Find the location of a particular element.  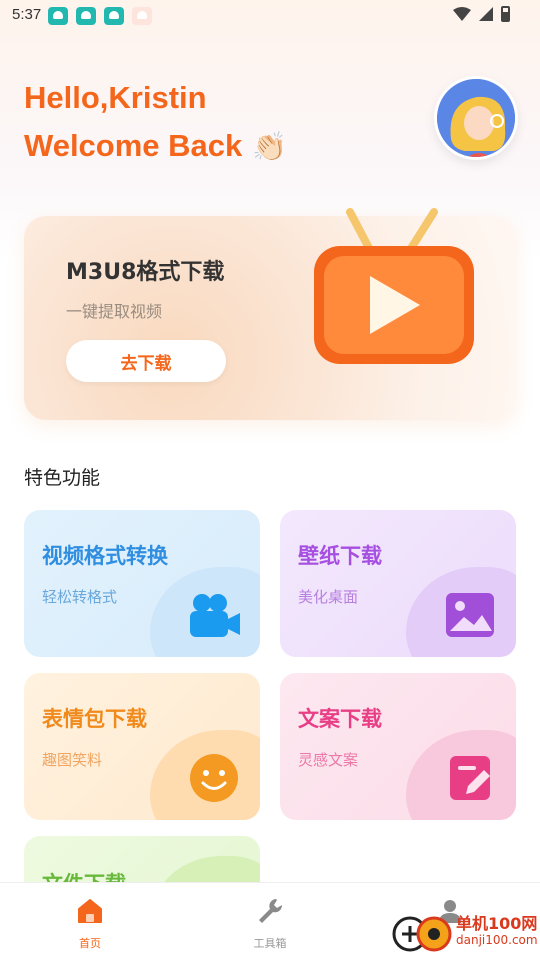

banner-title: M3U8格式下载 is located at coordinates (145, 272).